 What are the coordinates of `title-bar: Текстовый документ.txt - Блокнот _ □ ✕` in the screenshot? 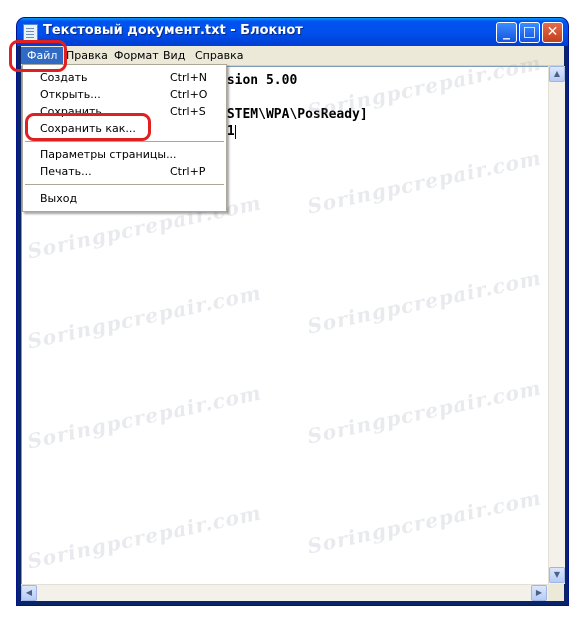 It's located at (292, 32).